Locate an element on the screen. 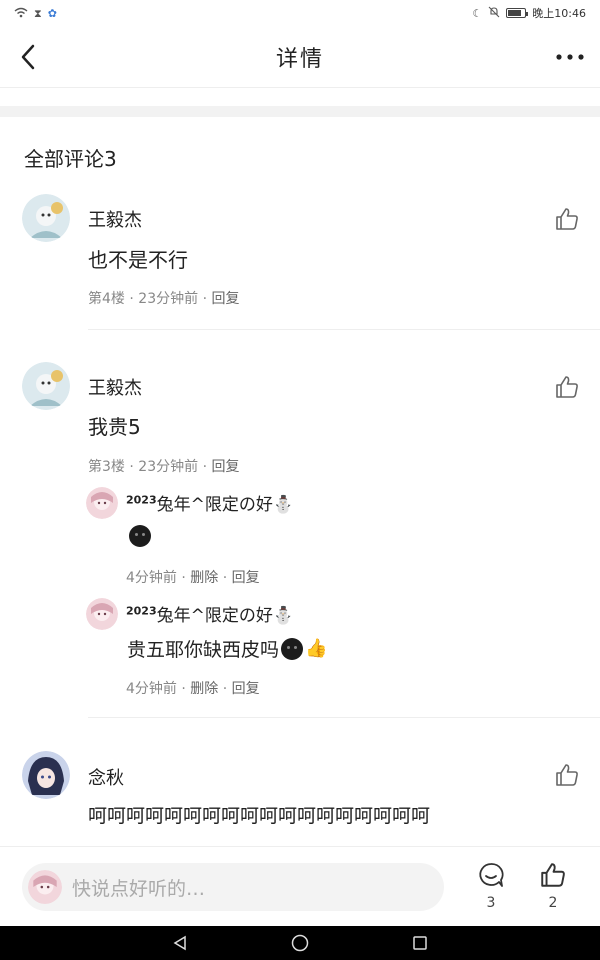 This screenshot has height=960, width=600. my-avatar is located at coordinates (45, 887).